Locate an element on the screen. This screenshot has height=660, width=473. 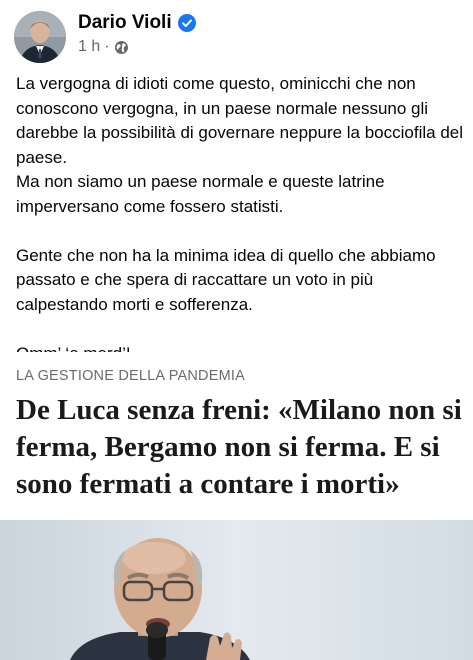
article-kicker: LA GESTIONE DELLA PANDEMIA is located at coordinates (130, 376).